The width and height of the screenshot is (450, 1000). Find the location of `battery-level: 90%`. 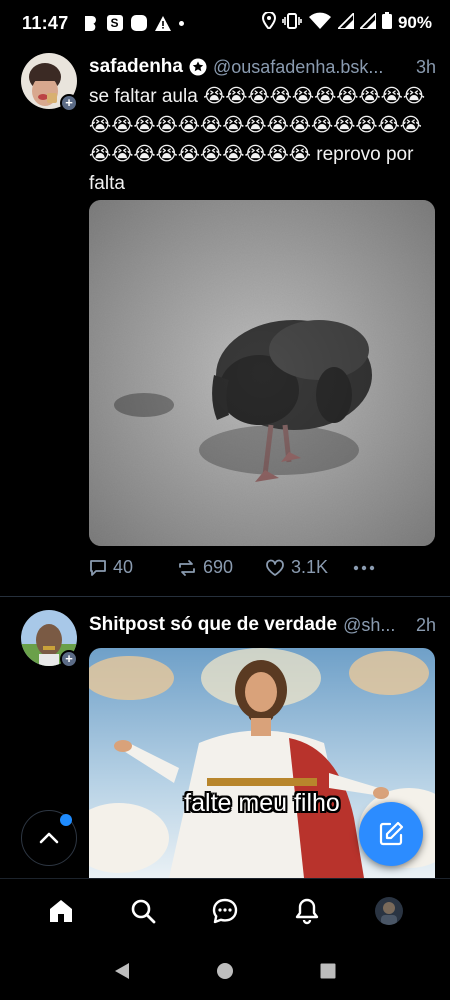

battery-level: 90% is located at coordinates (414, 22).